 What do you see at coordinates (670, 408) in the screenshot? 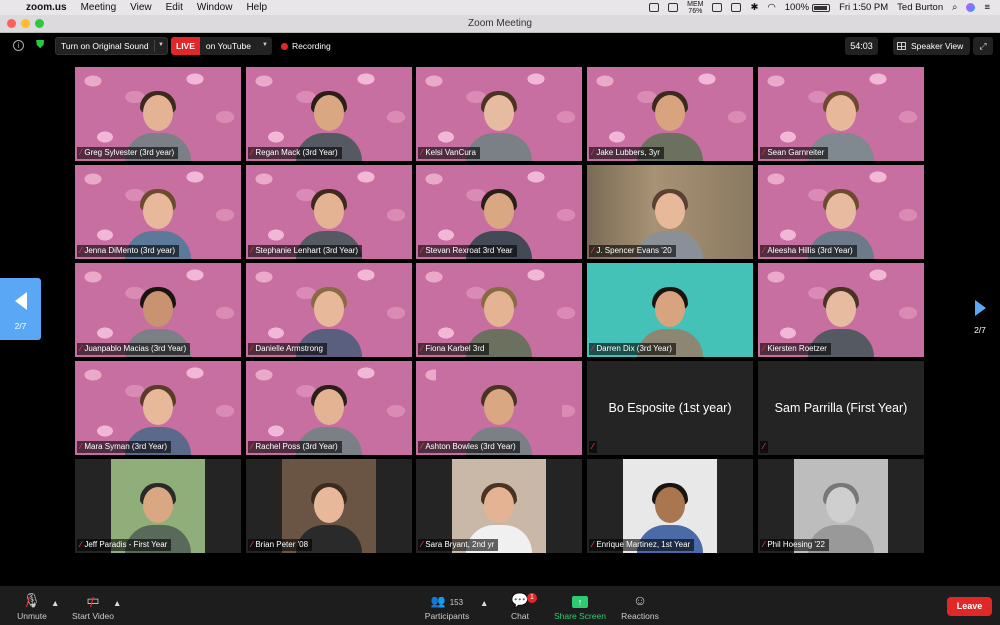
I see `participant-tile: Bo Esposite (1st year) ⁄` at bounding box center [670, 408].